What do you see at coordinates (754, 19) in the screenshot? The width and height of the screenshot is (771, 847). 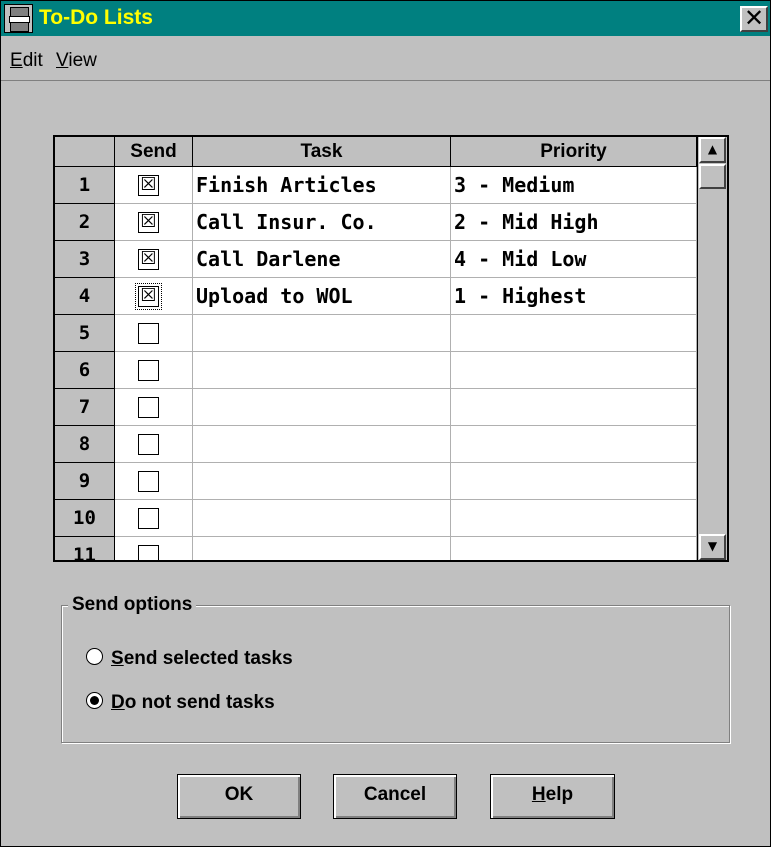 I see `close-icon: ✕` at bounding box center [754, 19].